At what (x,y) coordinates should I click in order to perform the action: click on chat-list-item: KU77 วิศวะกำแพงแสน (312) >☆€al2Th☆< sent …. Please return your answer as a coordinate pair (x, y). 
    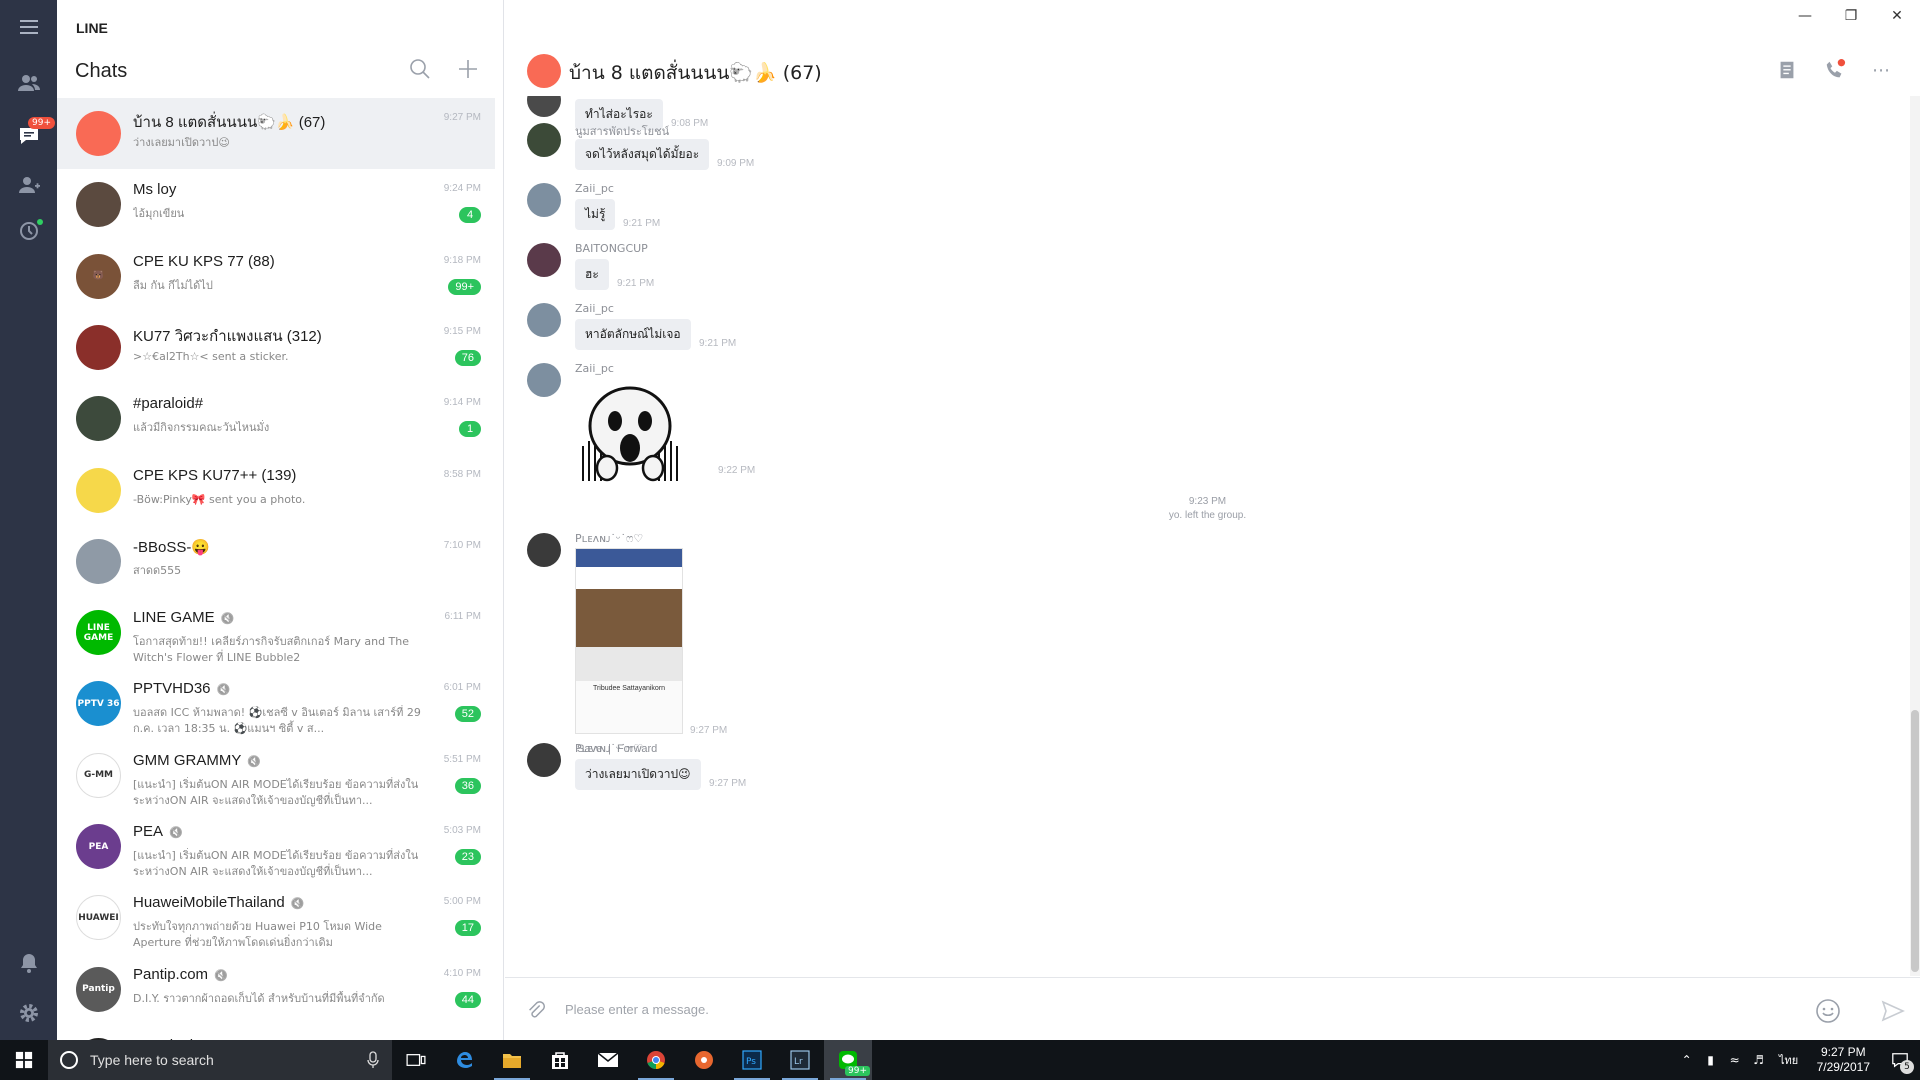
    Looking at the image, I should click on (276, 347).